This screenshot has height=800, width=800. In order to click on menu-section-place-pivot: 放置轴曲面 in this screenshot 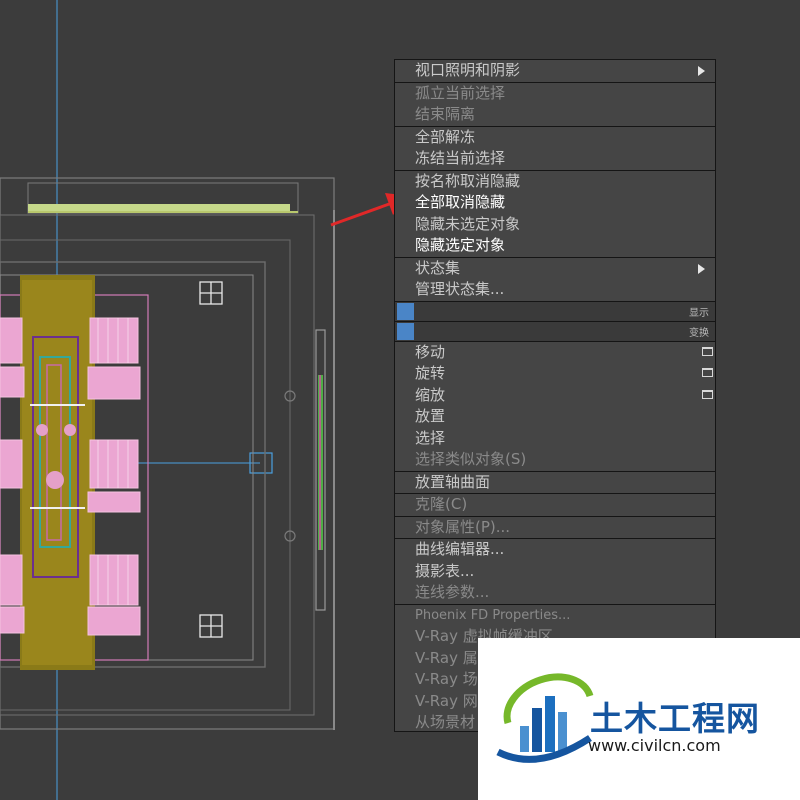, I will do `click(555, 483)`.